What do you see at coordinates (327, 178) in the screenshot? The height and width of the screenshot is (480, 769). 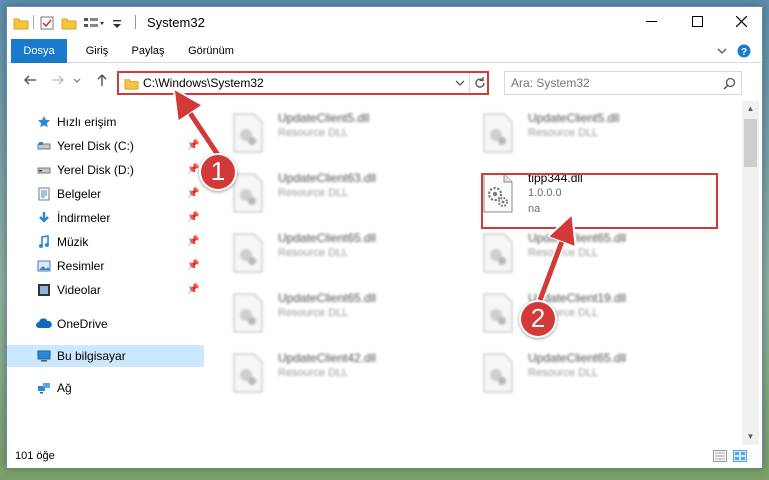 I see `file-name: UpdateClient63.dll` at bounding box center [327, 178].